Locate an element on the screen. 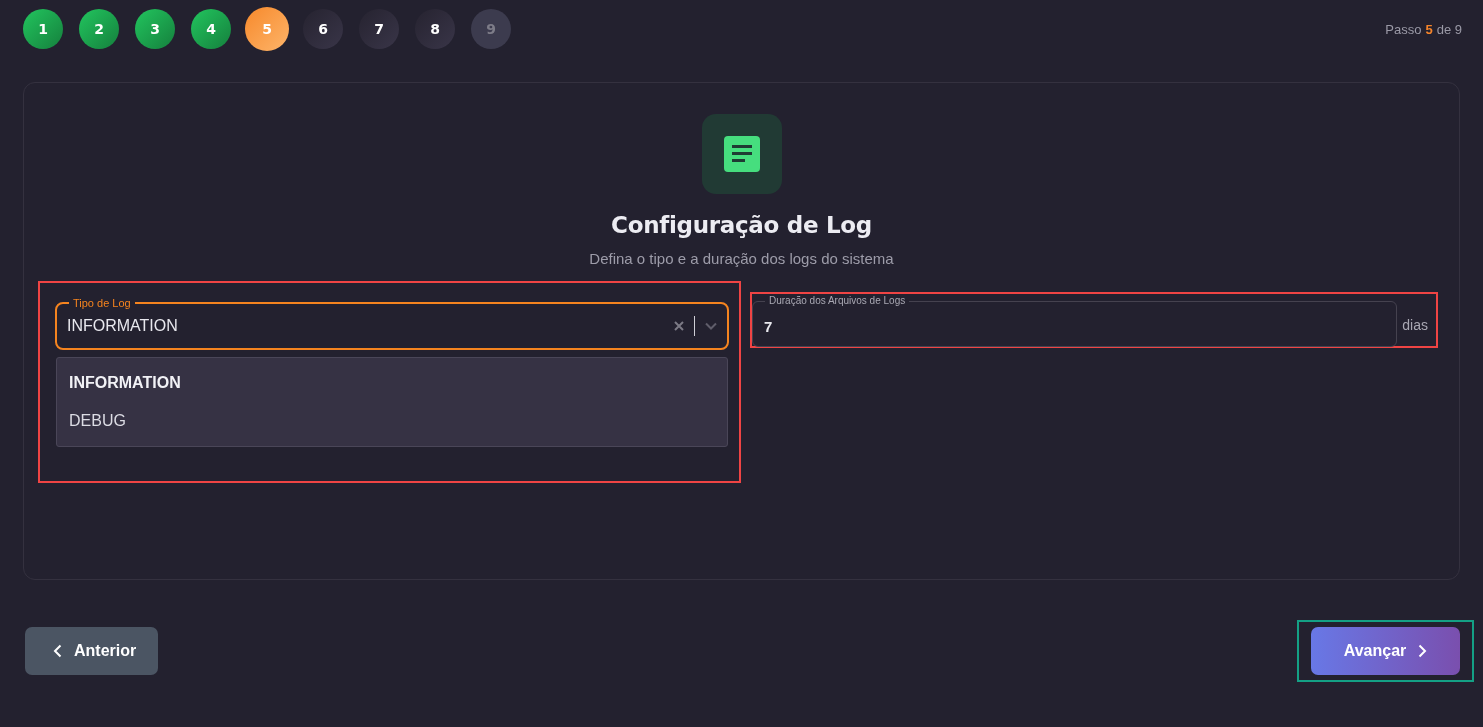 The width and height of the screenshot is (1483, 727). field-value: 7 is located at coordinates (768, 326).